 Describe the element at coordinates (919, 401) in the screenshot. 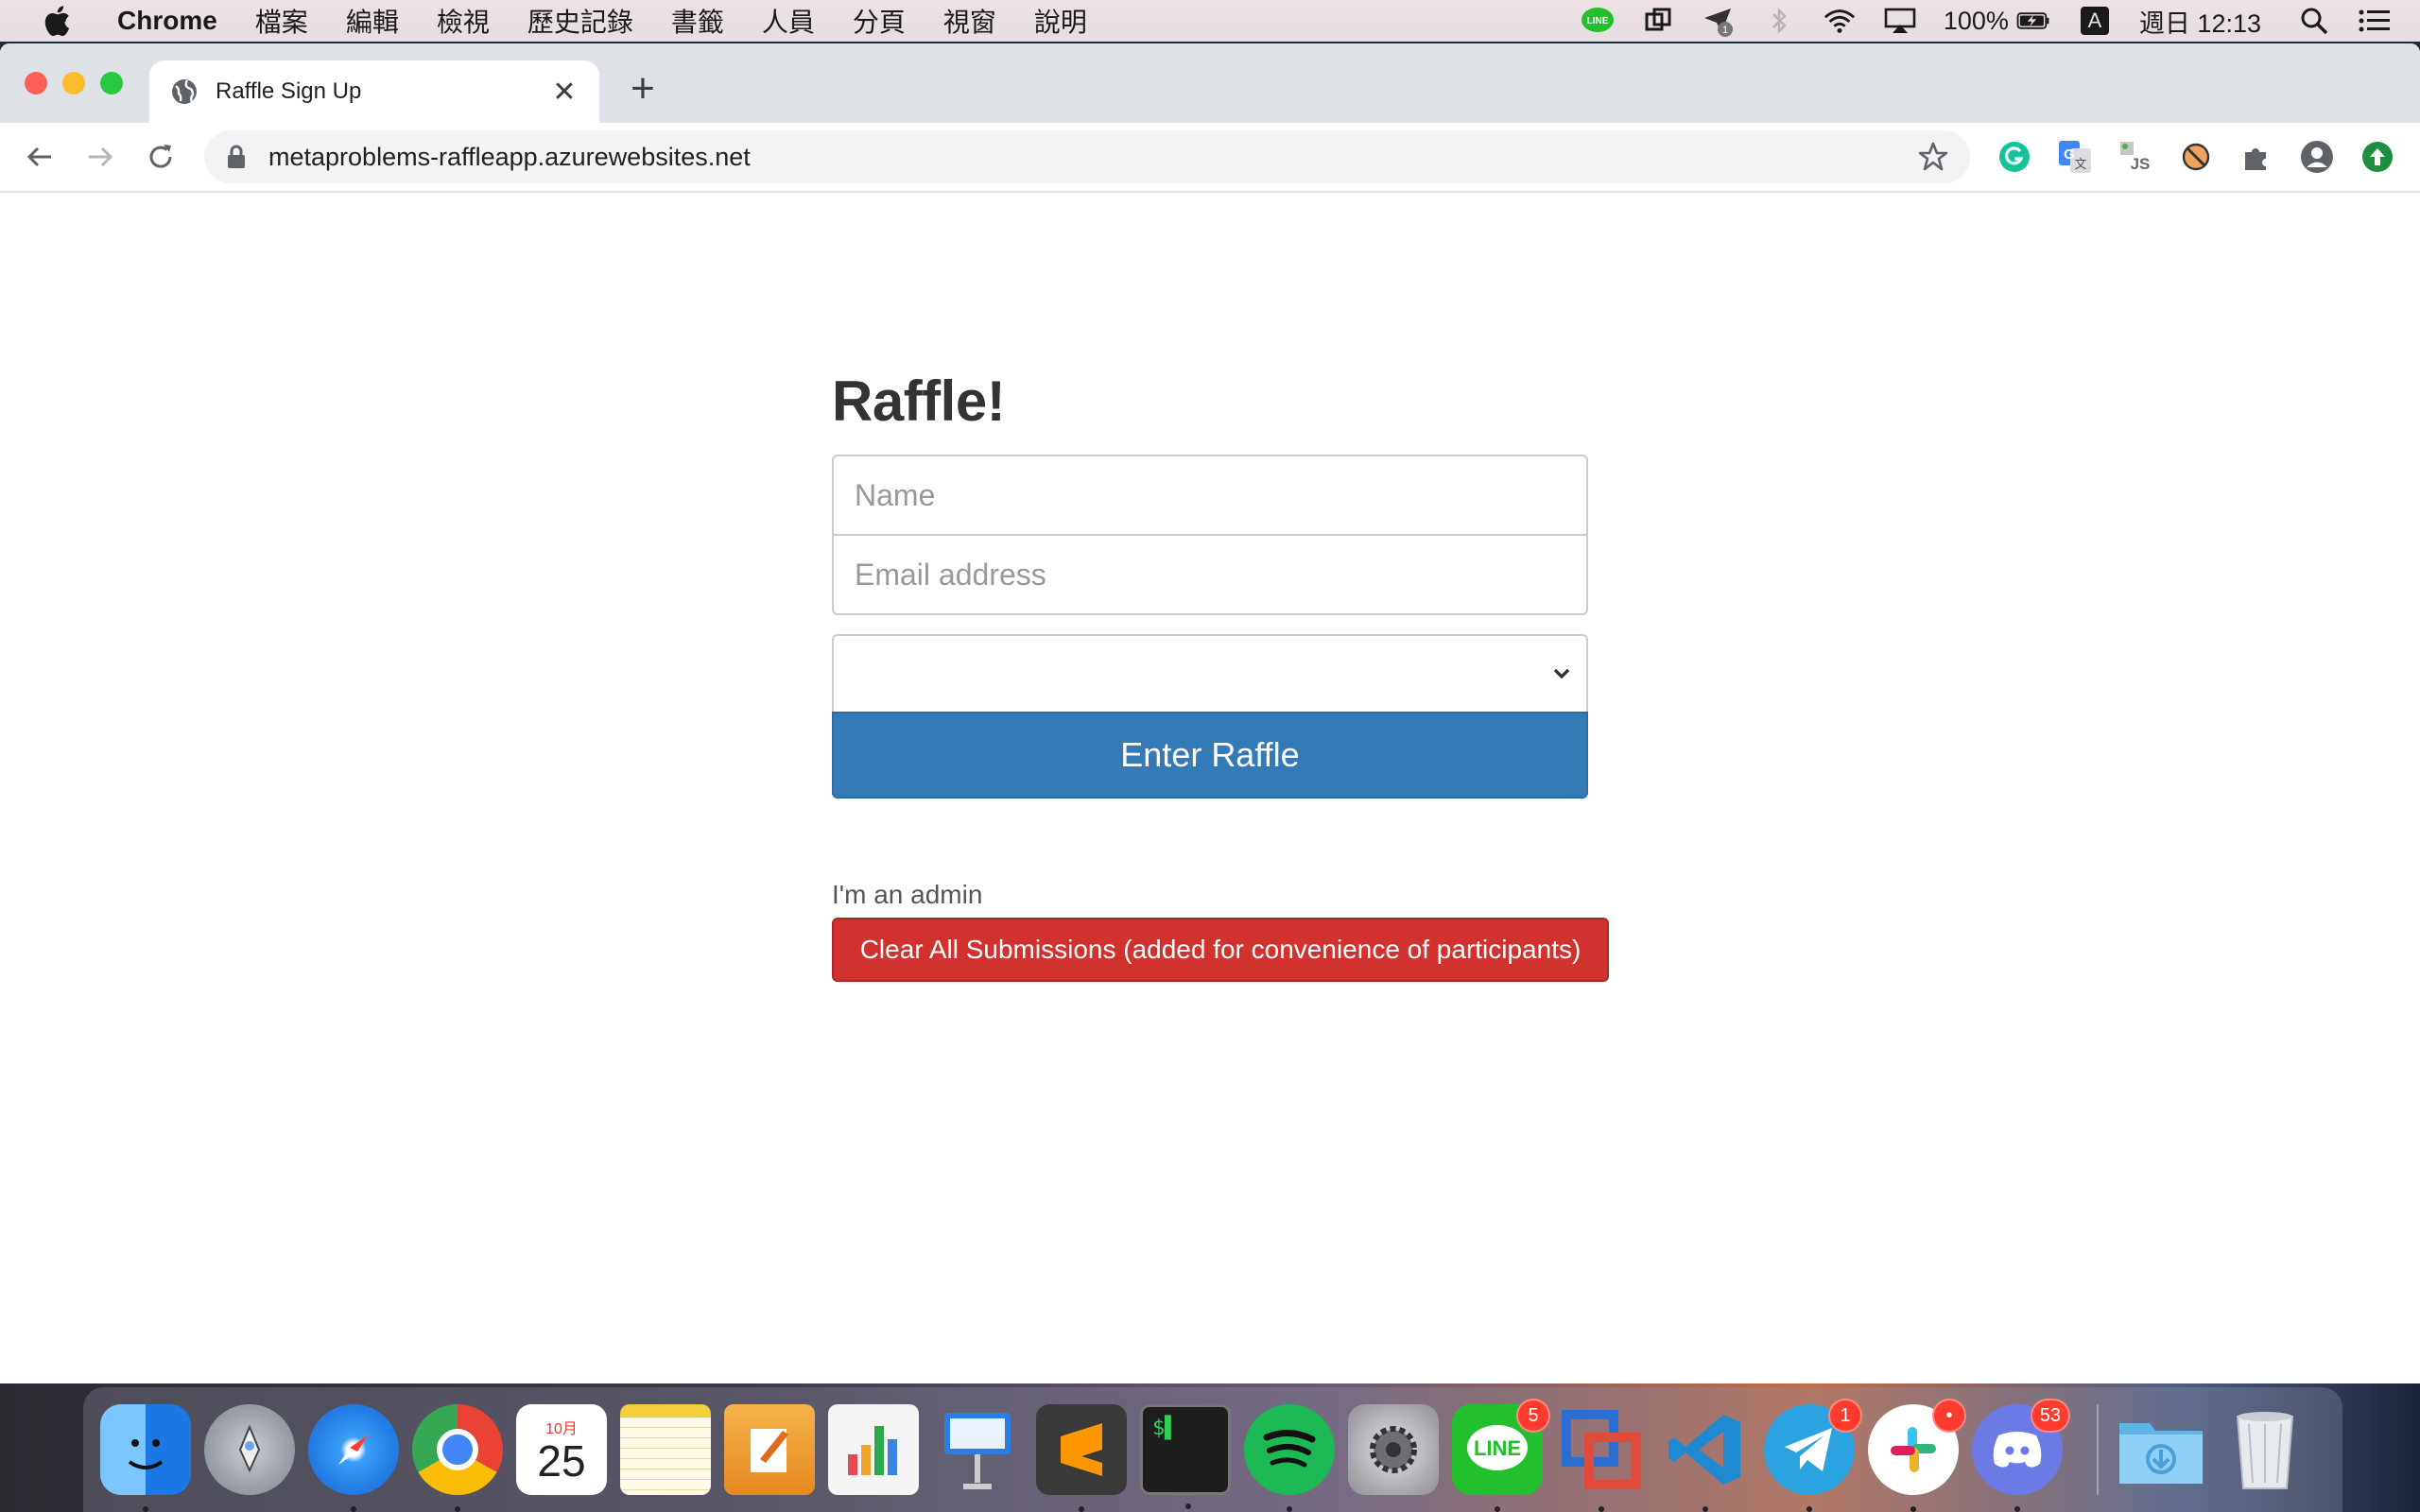

I see `page-title: Raffle!` at that location.